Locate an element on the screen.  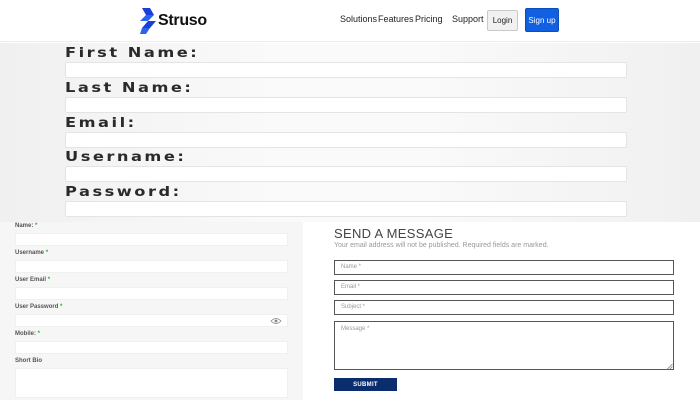
contact-email-input: Email * is located at coordinates (504, 287).